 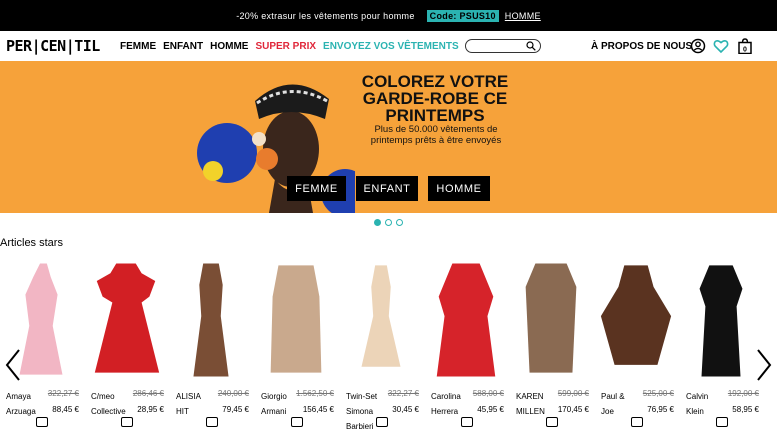 I want to click on product-card: Carolina Herrera 588,00 € 45,95 €, so click(x=467, y=341).